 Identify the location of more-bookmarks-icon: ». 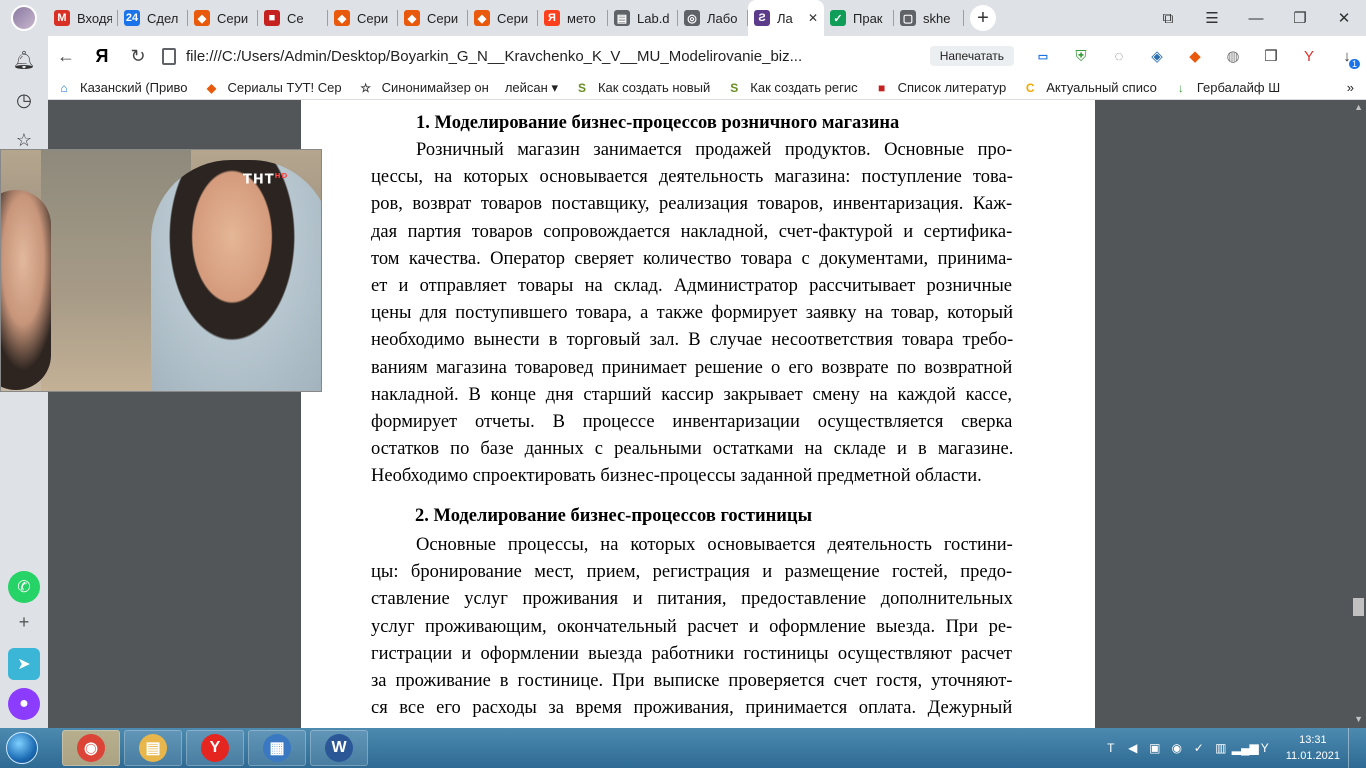
(1350, 87).